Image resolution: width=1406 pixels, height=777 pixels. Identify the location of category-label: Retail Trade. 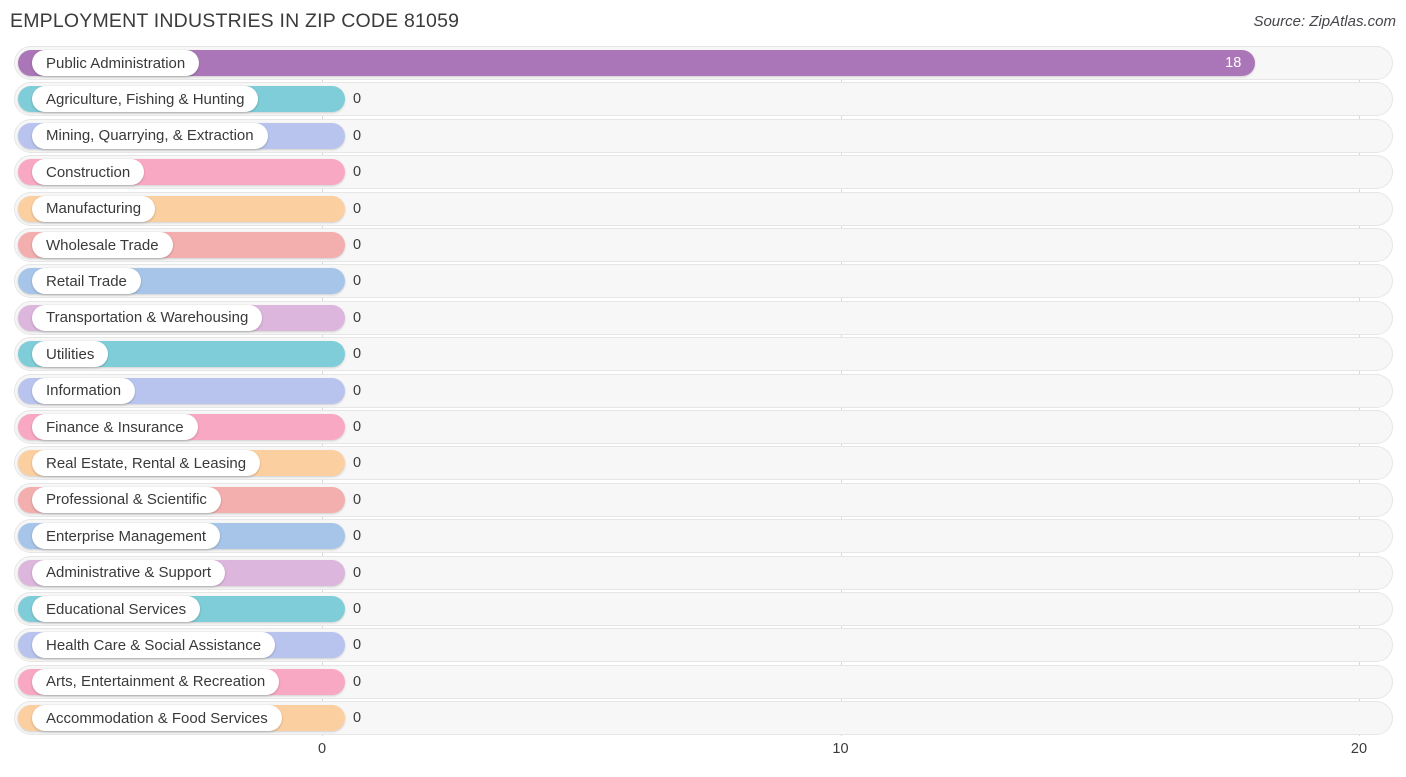
(86, 281).